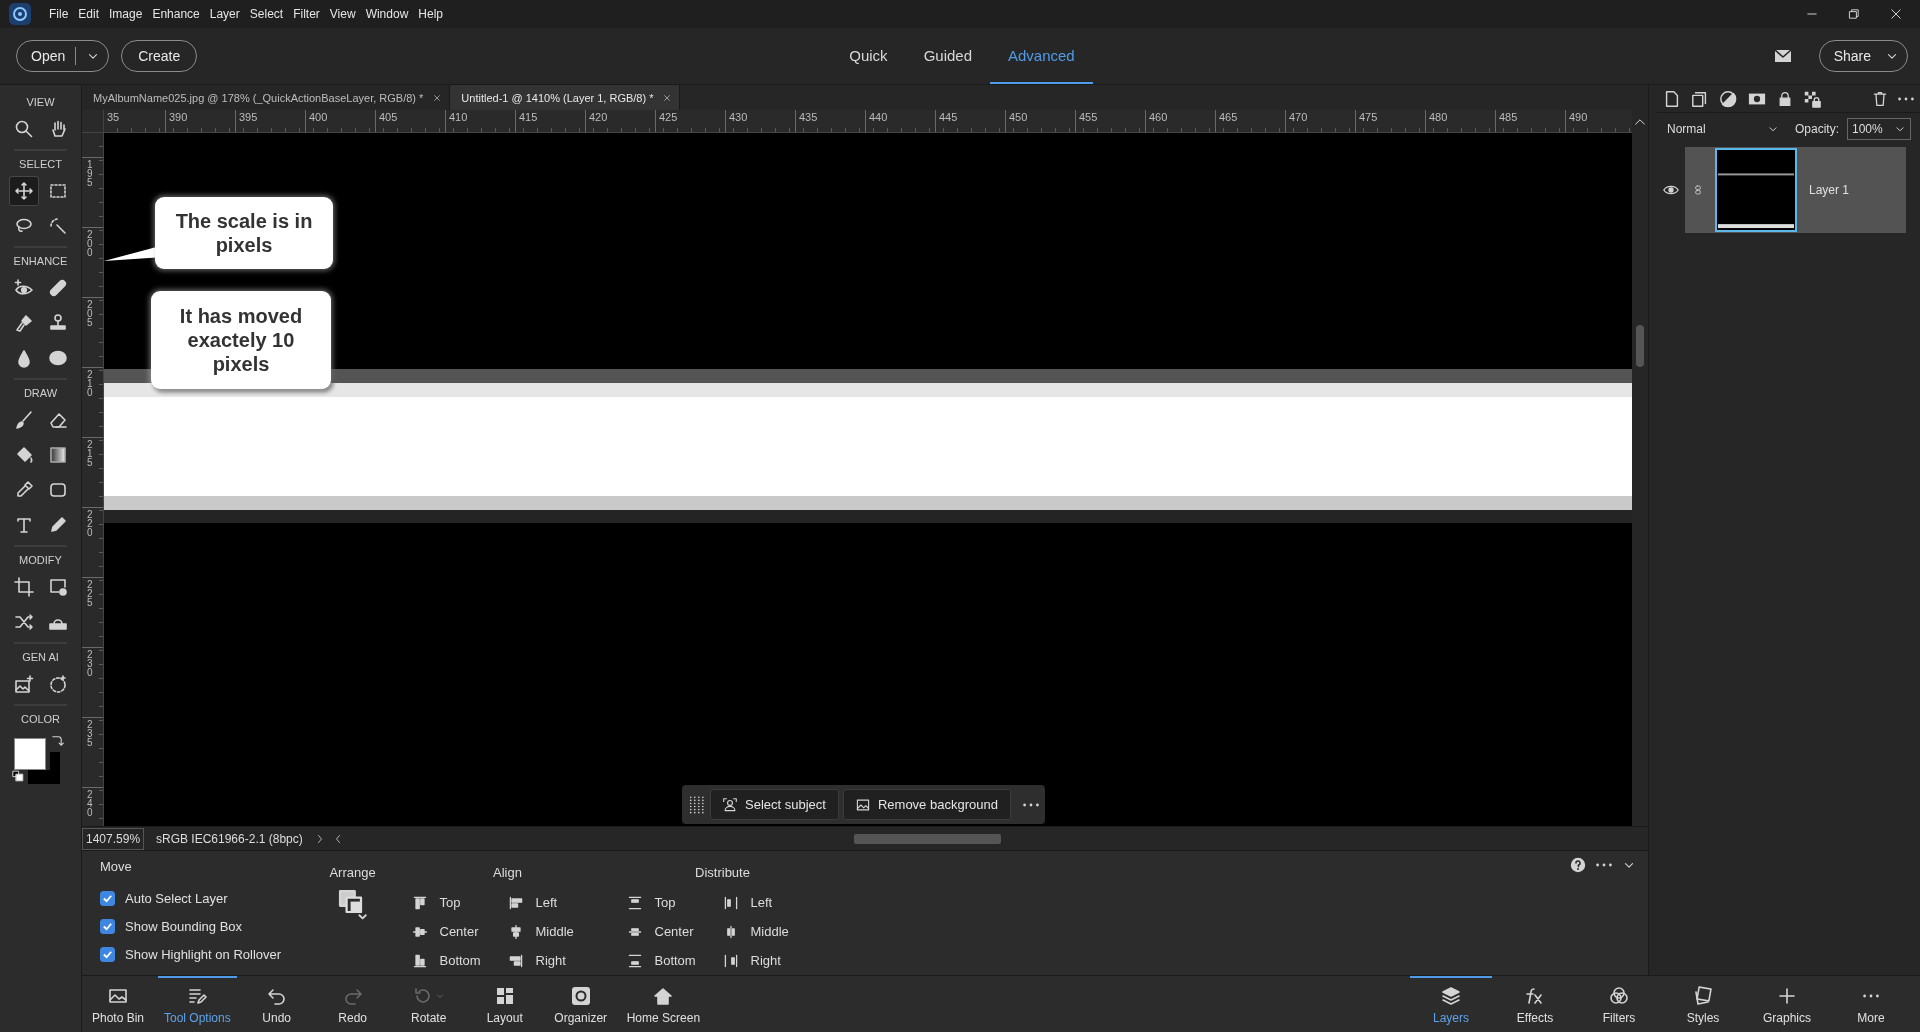 The width and height of the screenshot is (1920, 1032). Describe the element at coordinates (555, 931) in the screenshot. I see `align-option: Middle` at that location.